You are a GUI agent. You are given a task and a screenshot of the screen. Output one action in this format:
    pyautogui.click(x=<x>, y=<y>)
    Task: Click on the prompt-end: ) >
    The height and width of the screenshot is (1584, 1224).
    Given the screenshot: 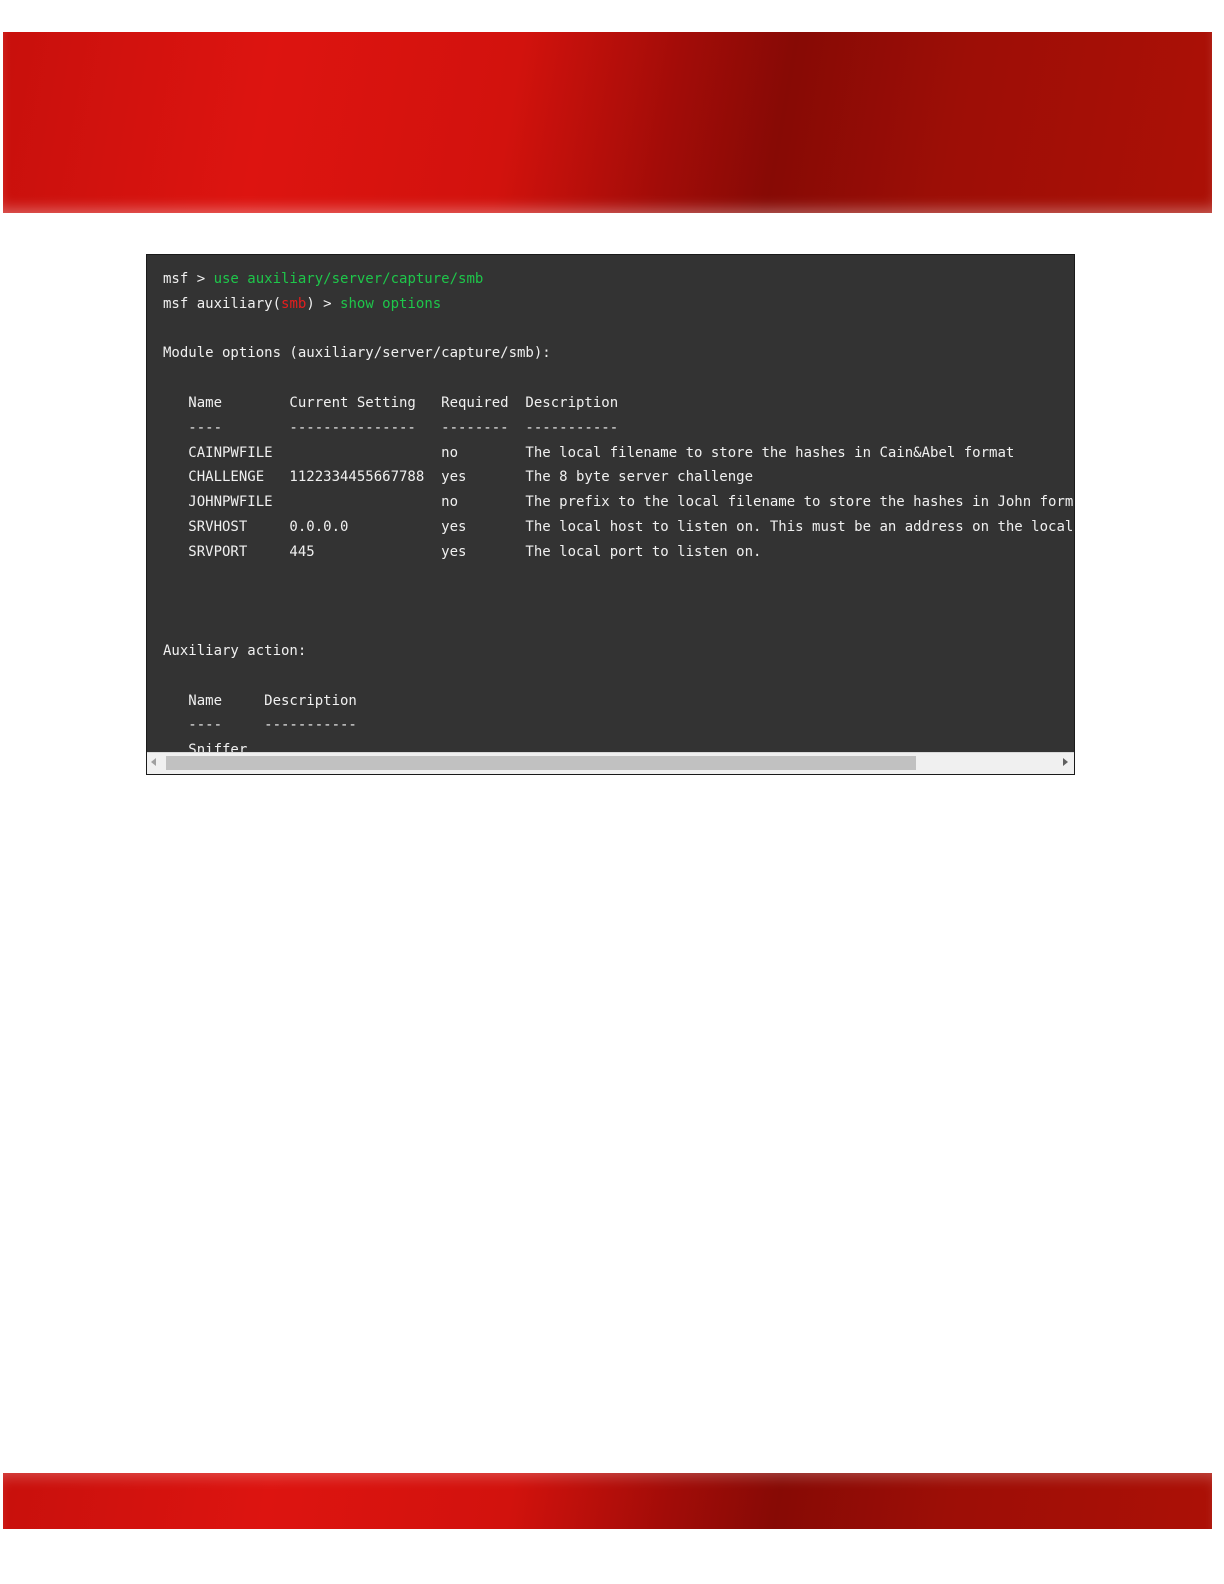 What is the action you would take?
    pyautogui.click(x=323, y=303)
    